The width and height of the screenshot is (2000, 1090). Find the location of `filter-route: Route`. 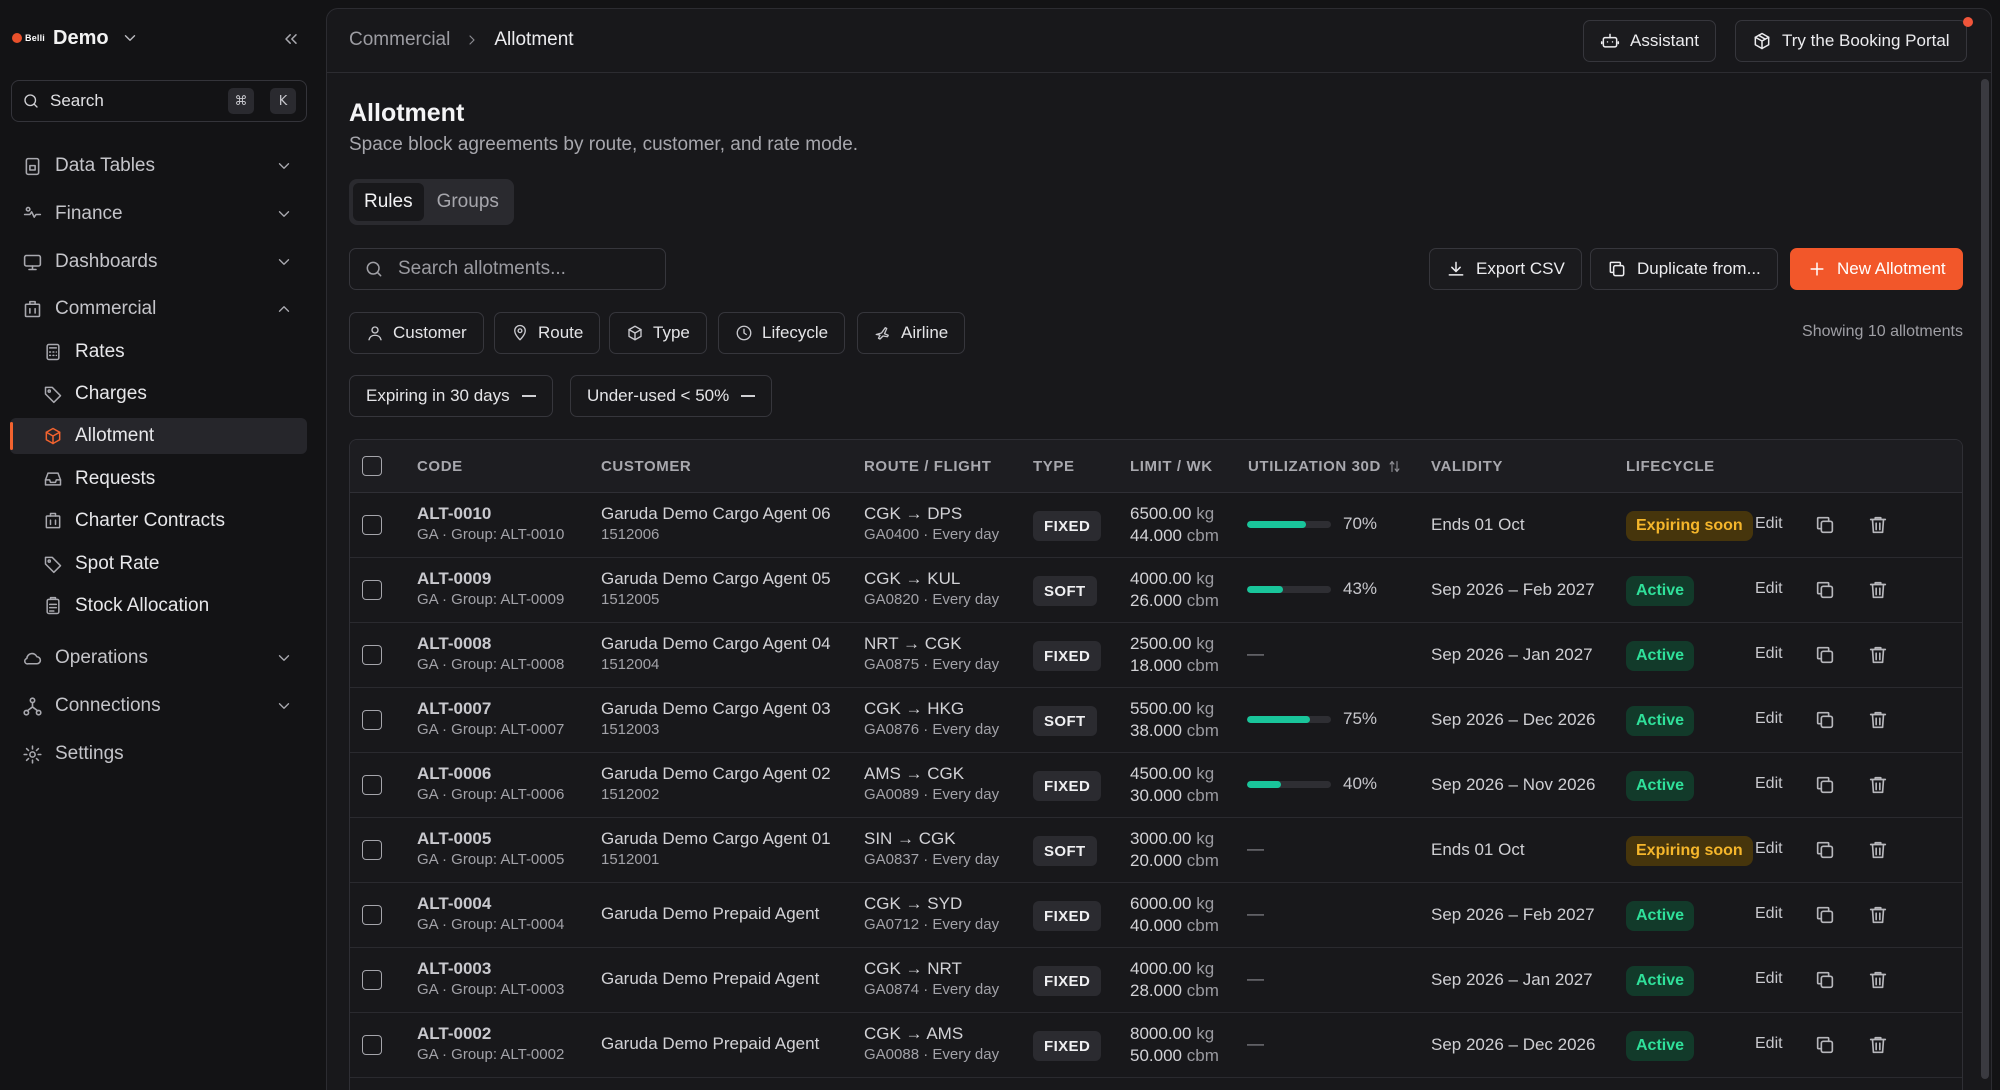

filter-route: Route is located at coordinates (547, 333).